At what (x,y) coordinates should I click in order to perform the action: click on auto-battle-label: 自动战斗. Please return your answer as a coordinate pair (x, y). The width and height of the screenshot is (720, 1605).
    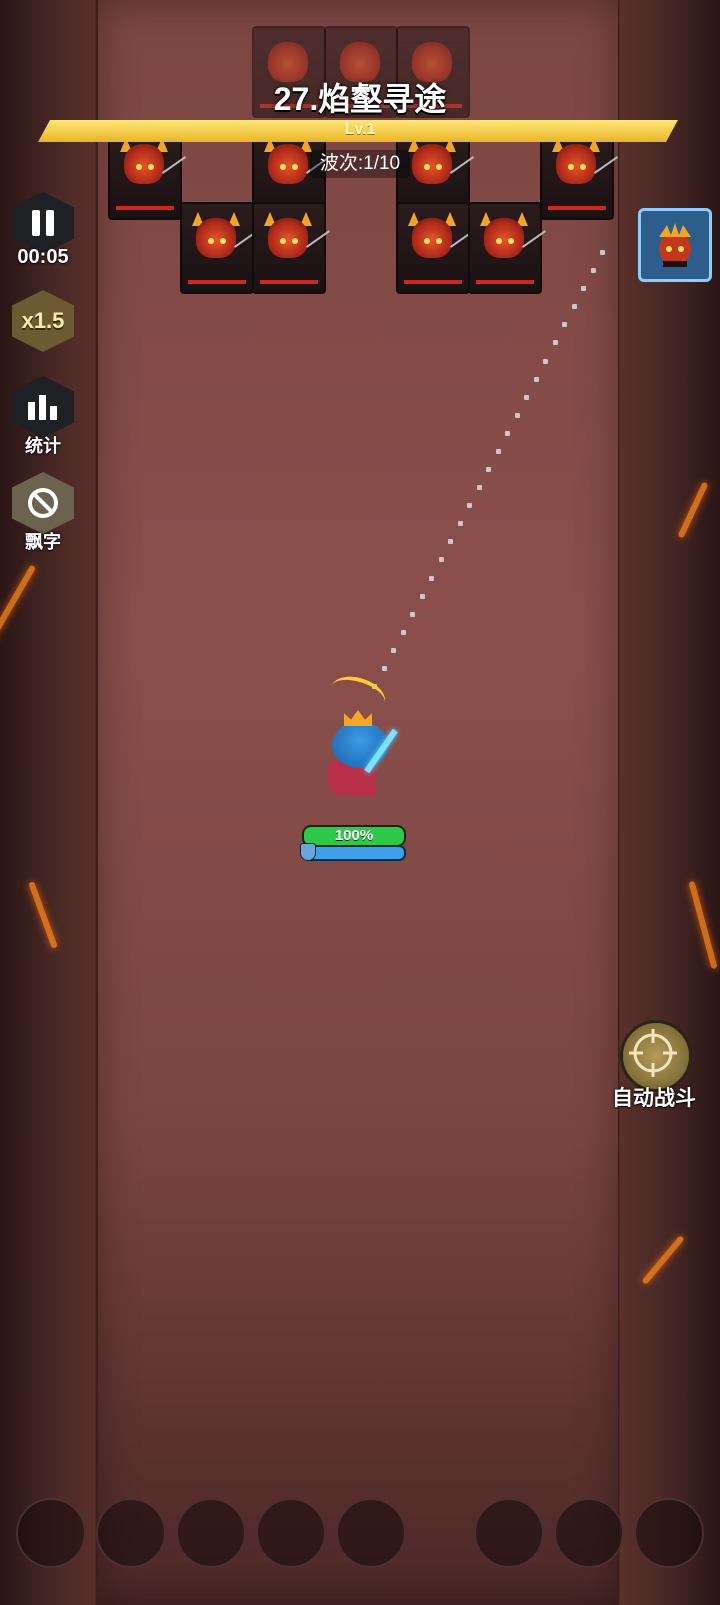
    Looking at the image, I should click on (654, 1098).